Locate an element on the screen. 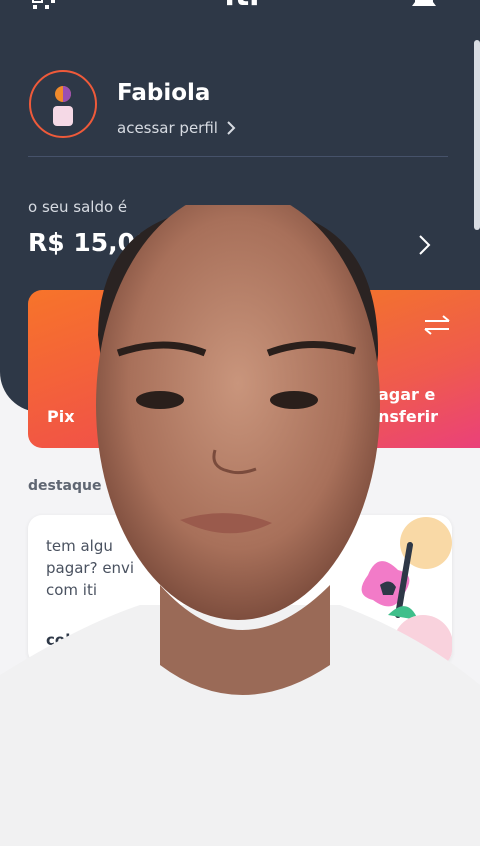  pay-transfer-button: agar e nsferir is located at coordinates (407, 369).